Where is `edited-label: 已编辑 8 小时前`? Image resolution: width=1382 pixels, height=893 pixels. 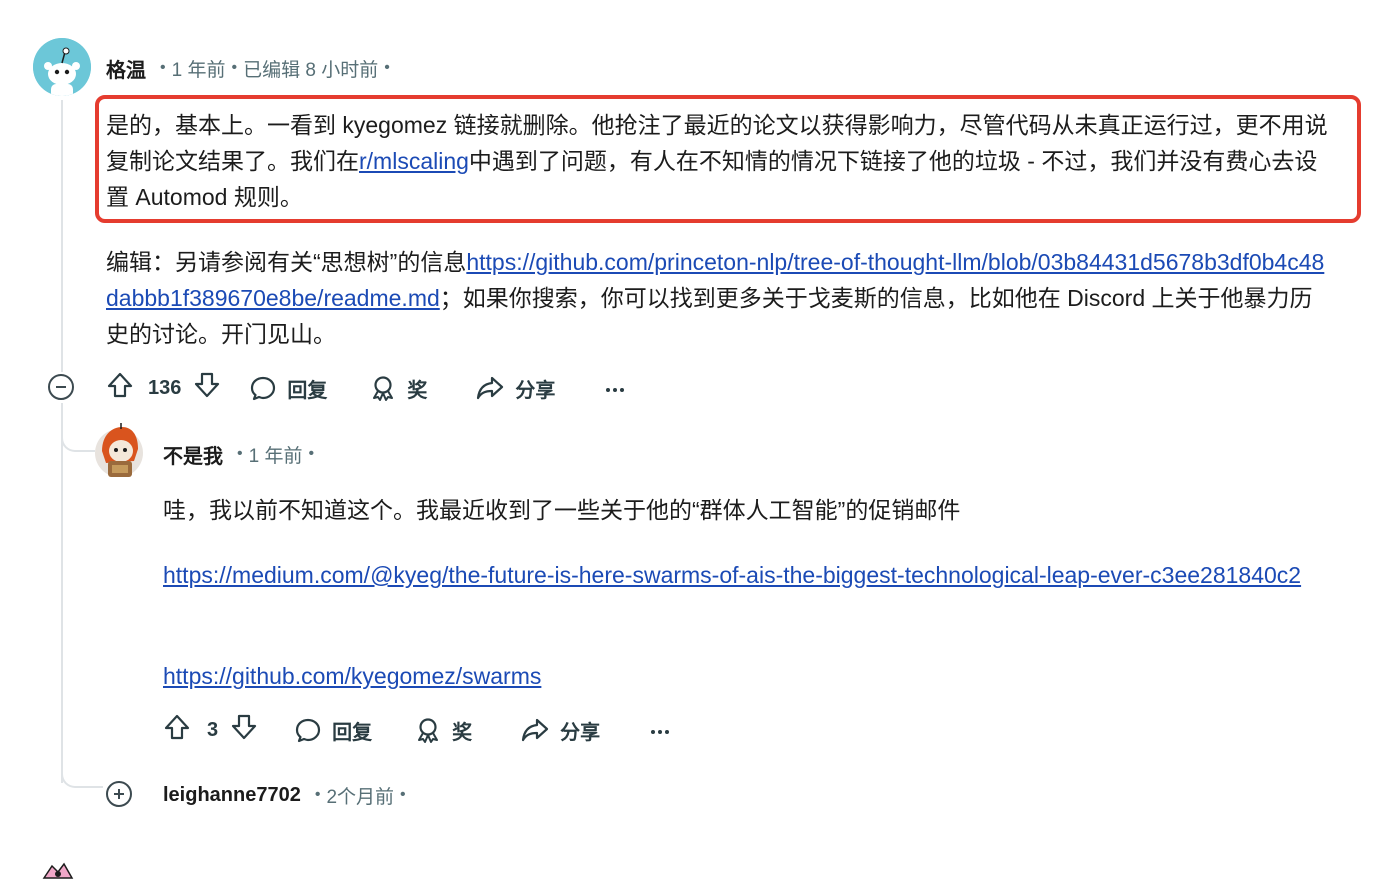 edited-label: 已编辑 8 小时前 is located at coordinates (311, 70).